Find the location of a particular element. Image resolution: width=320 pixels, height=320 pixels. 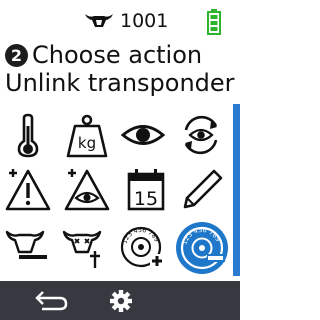

softkey-bar is located at coordinates (120, 300).